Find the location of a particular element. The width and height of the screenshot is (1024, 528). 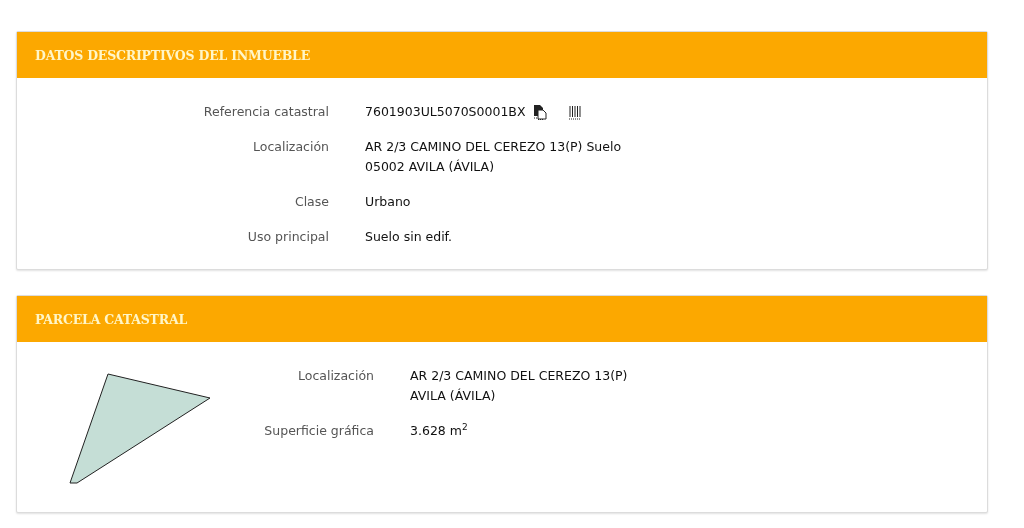

panel-title: PARCELA CATASTRAL is located at coordinates (111, 319).